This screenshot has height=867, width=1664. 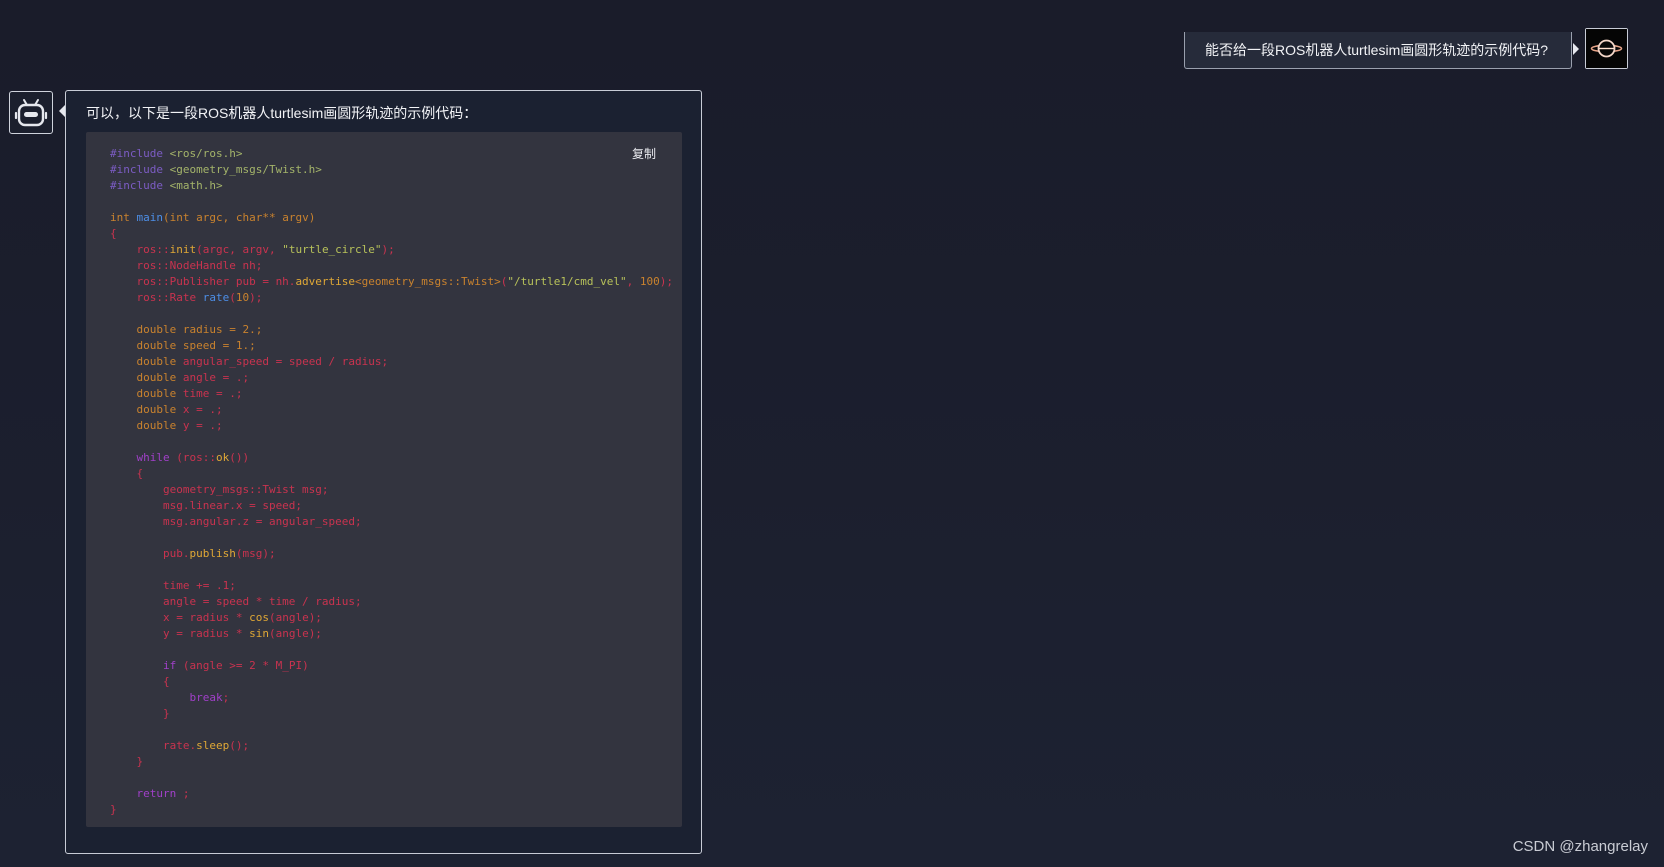 What do you see at coordinates (391, 586) in the screenshot?
I see `code-line: time += .1;` at bounding box center [391, 586].